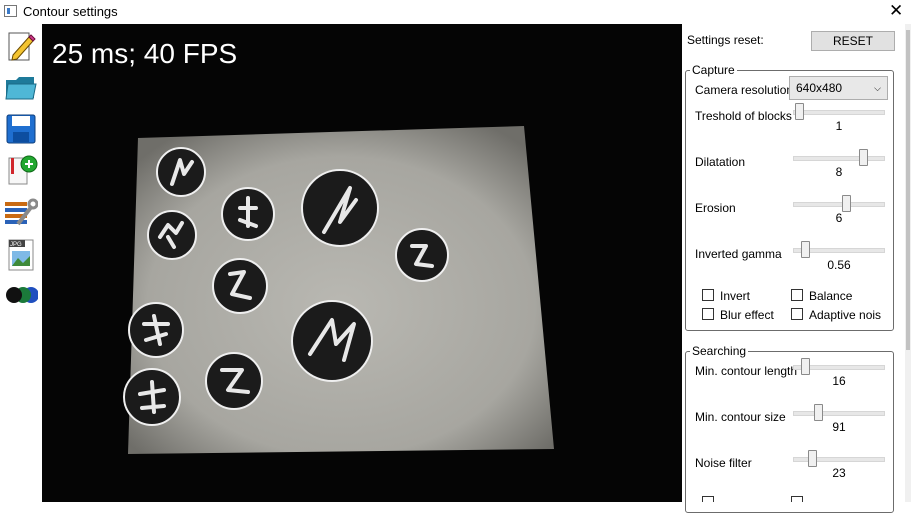  What do you see at coordinates (839, 172) in the screenshot?
I see `dilatation-value: 8` at bounding box center [839, 172].